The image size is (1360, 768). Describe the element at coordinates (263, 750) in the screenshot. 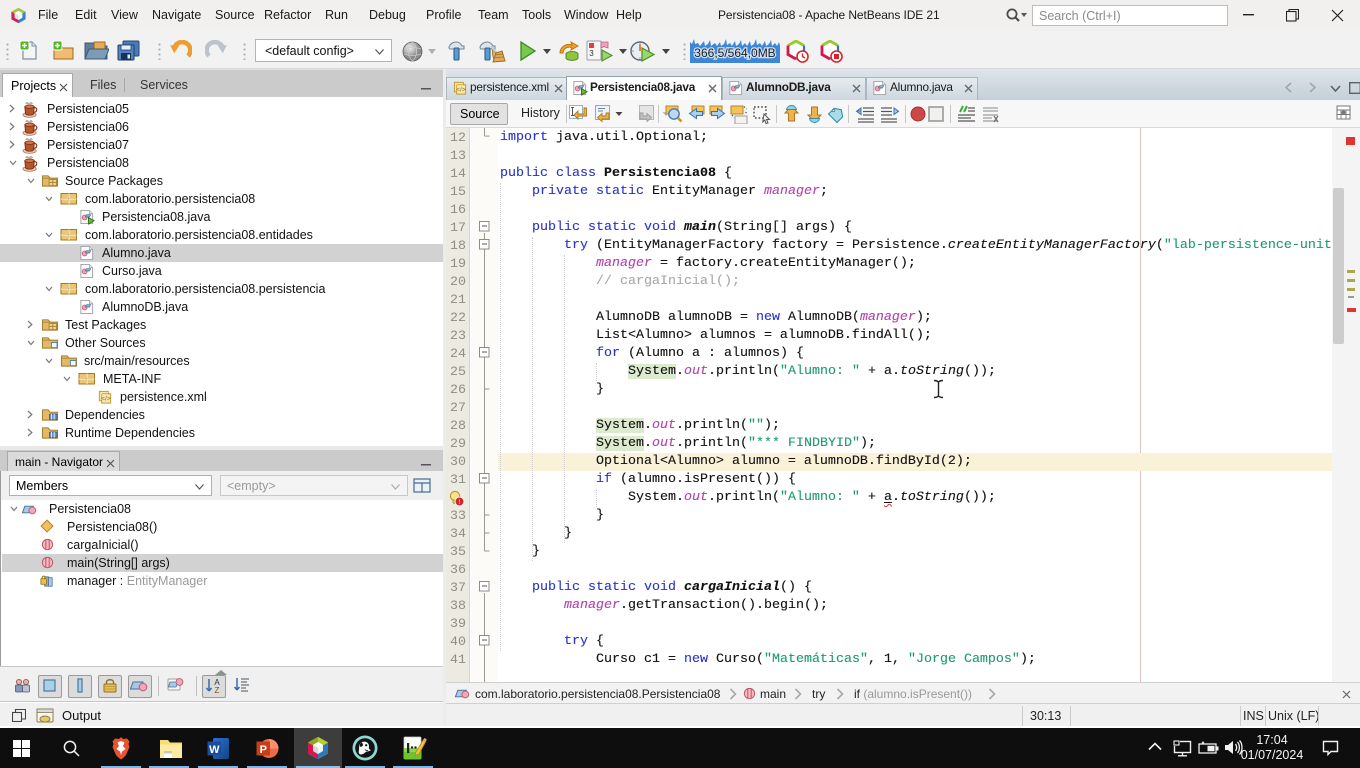

I see `svg-text: P` at that location.